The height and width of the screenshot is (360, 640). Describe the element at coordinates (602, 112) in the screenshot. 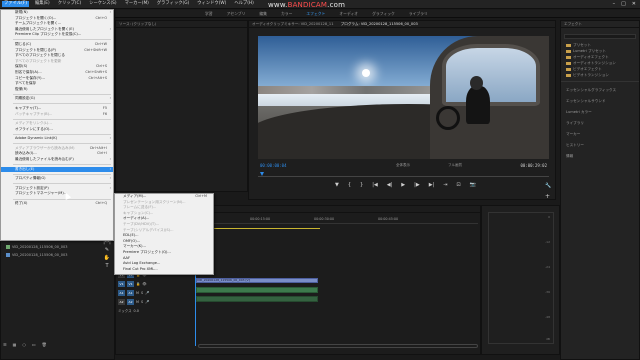

I see `panel-section-tab: Lumetri カラー` at that location.